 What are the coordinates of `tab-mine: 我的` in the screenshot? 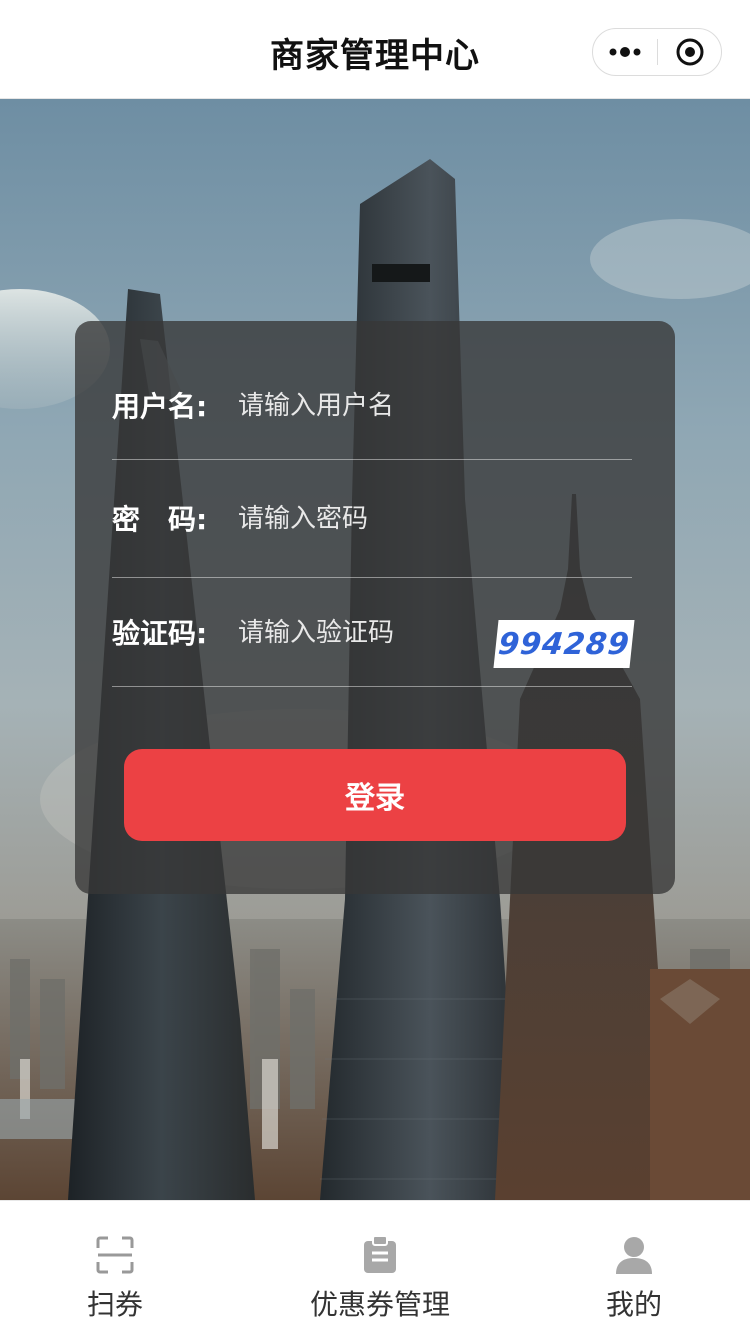 It's located at (629, 1268).